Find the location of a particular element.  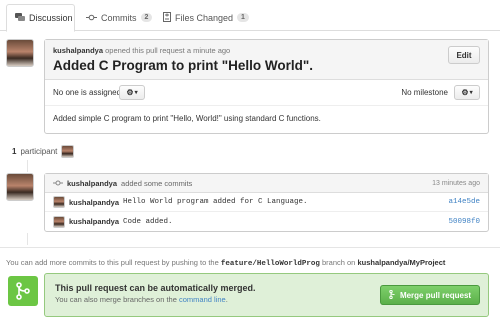

tab-discussion: Discussion is located at coordinates (40, 18).